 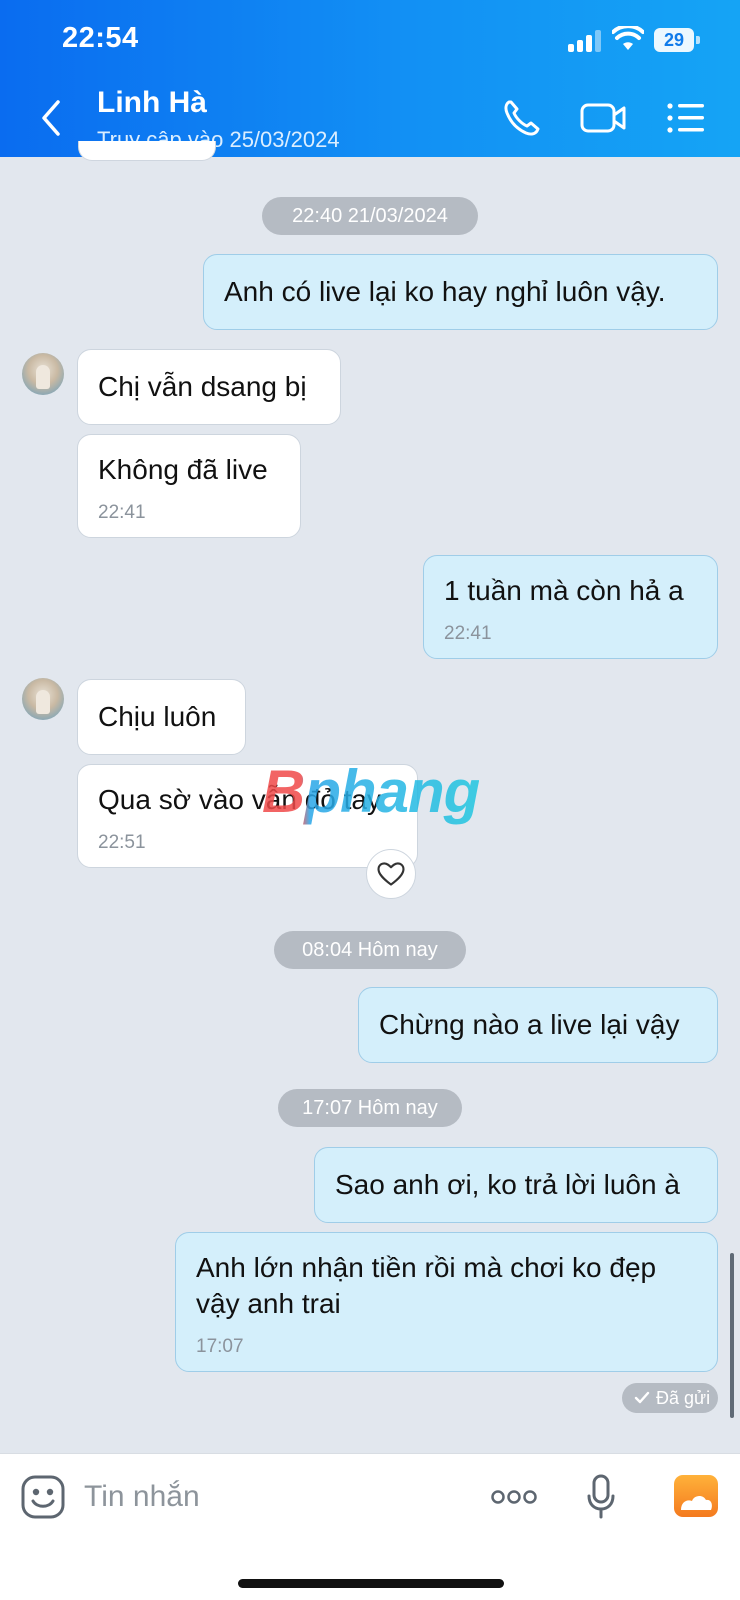 What do you see at coordinates (628, 38) in the screenshot?
I see `wifi-icon` at bounding box center [628, 38].